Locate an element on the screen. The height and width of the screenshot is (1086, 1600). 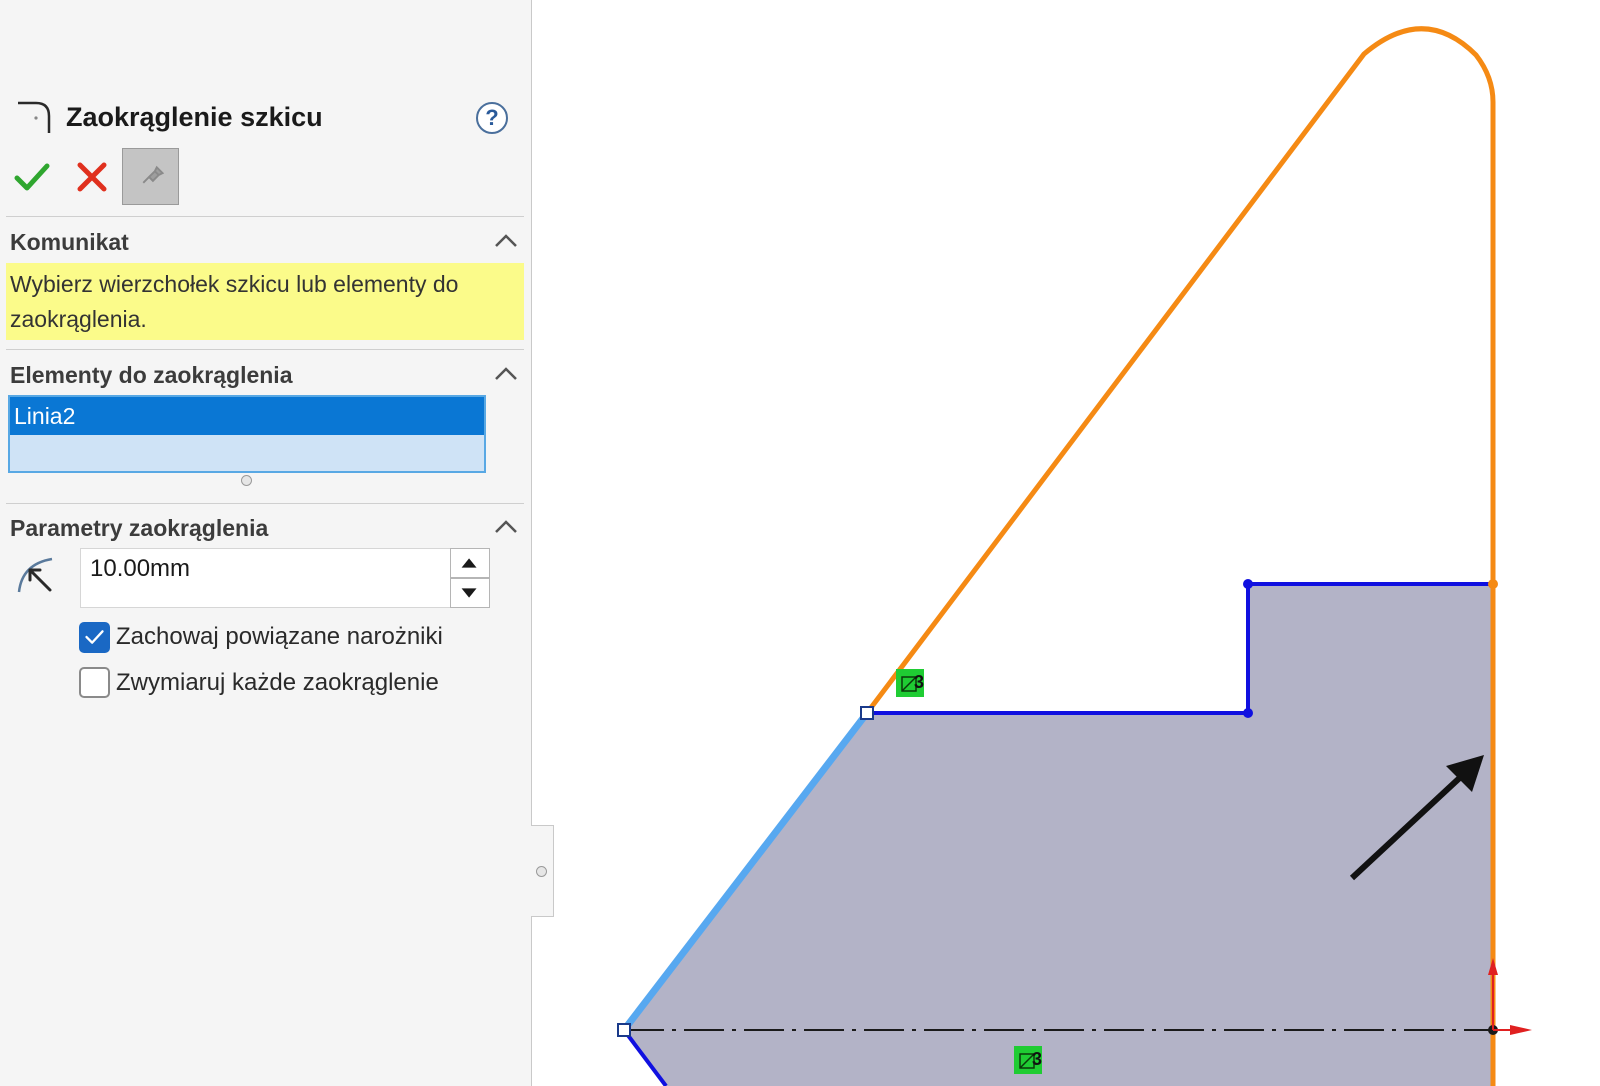
close-icon is located at coordinates (92, 177).